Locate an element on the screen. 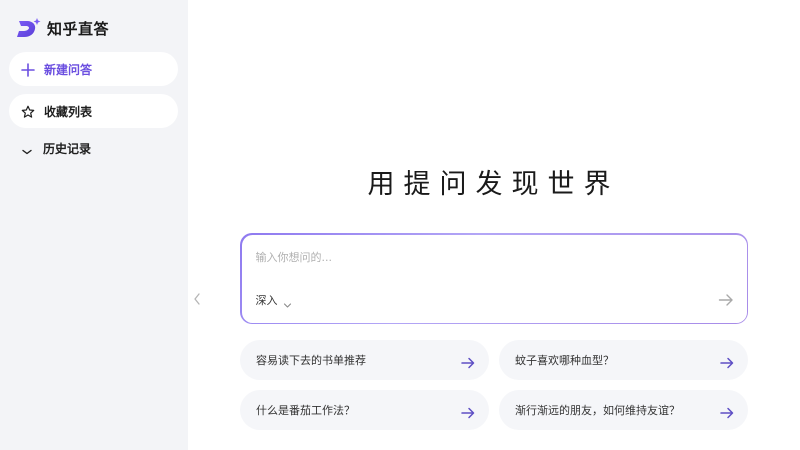 This screenshot has width=800, height=450. suggestion-item: 蚊子喜欢哪种血型？ is located at coordinates (623, 360).